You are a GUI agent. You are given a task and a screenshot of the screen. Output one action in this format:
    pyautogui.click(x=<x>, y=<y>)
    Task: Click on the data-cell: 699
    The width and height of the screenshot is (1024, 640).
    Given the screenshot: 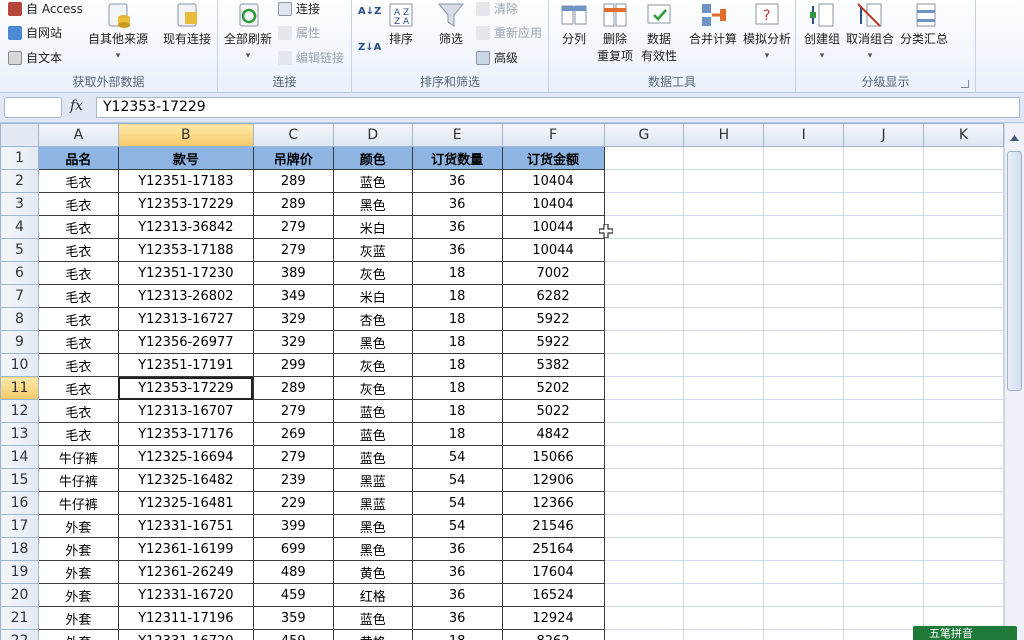 What is the action you would take?
    pyautogui.click(x=293, y=549)
    